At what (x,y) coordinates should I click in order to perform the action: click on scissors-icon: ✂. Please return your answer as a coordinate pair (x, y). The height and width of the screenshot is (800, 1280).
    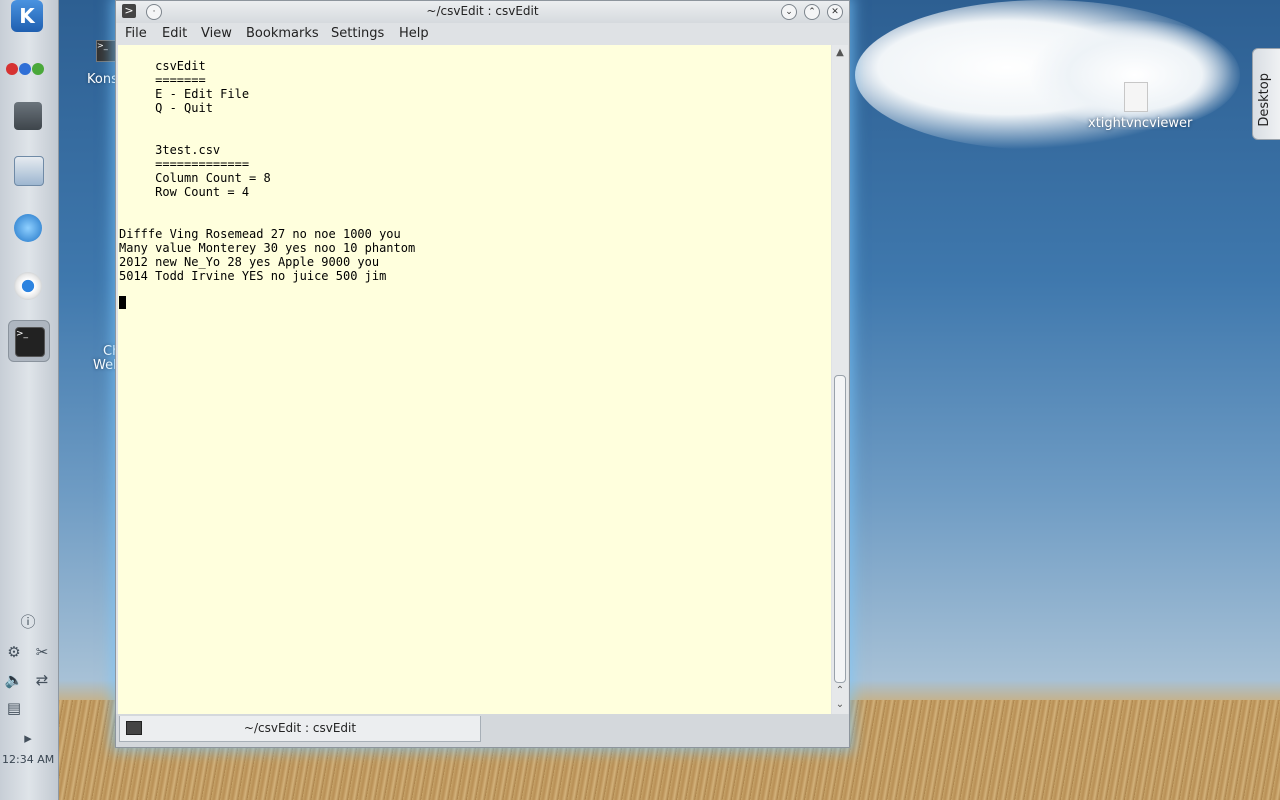
    Looking at the image, I should click on (42, 652).